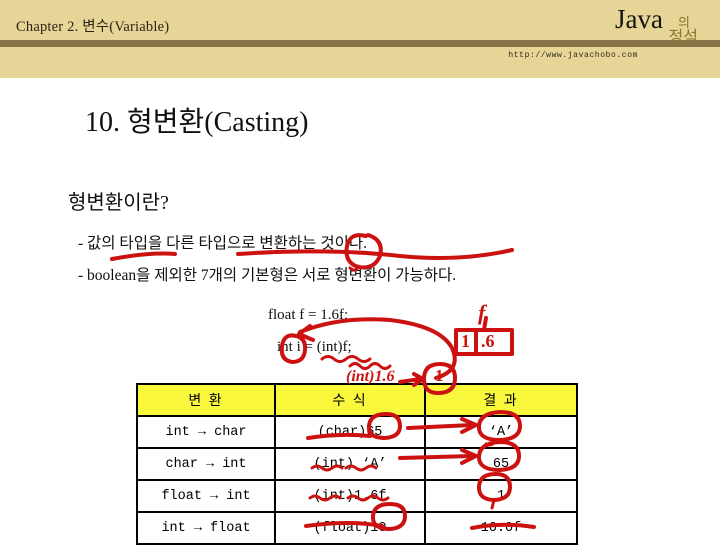 The width and height of the screenshot is (720, 545). I want to click on table-row: int → float (float)10 10.0f, so click(357, 528).